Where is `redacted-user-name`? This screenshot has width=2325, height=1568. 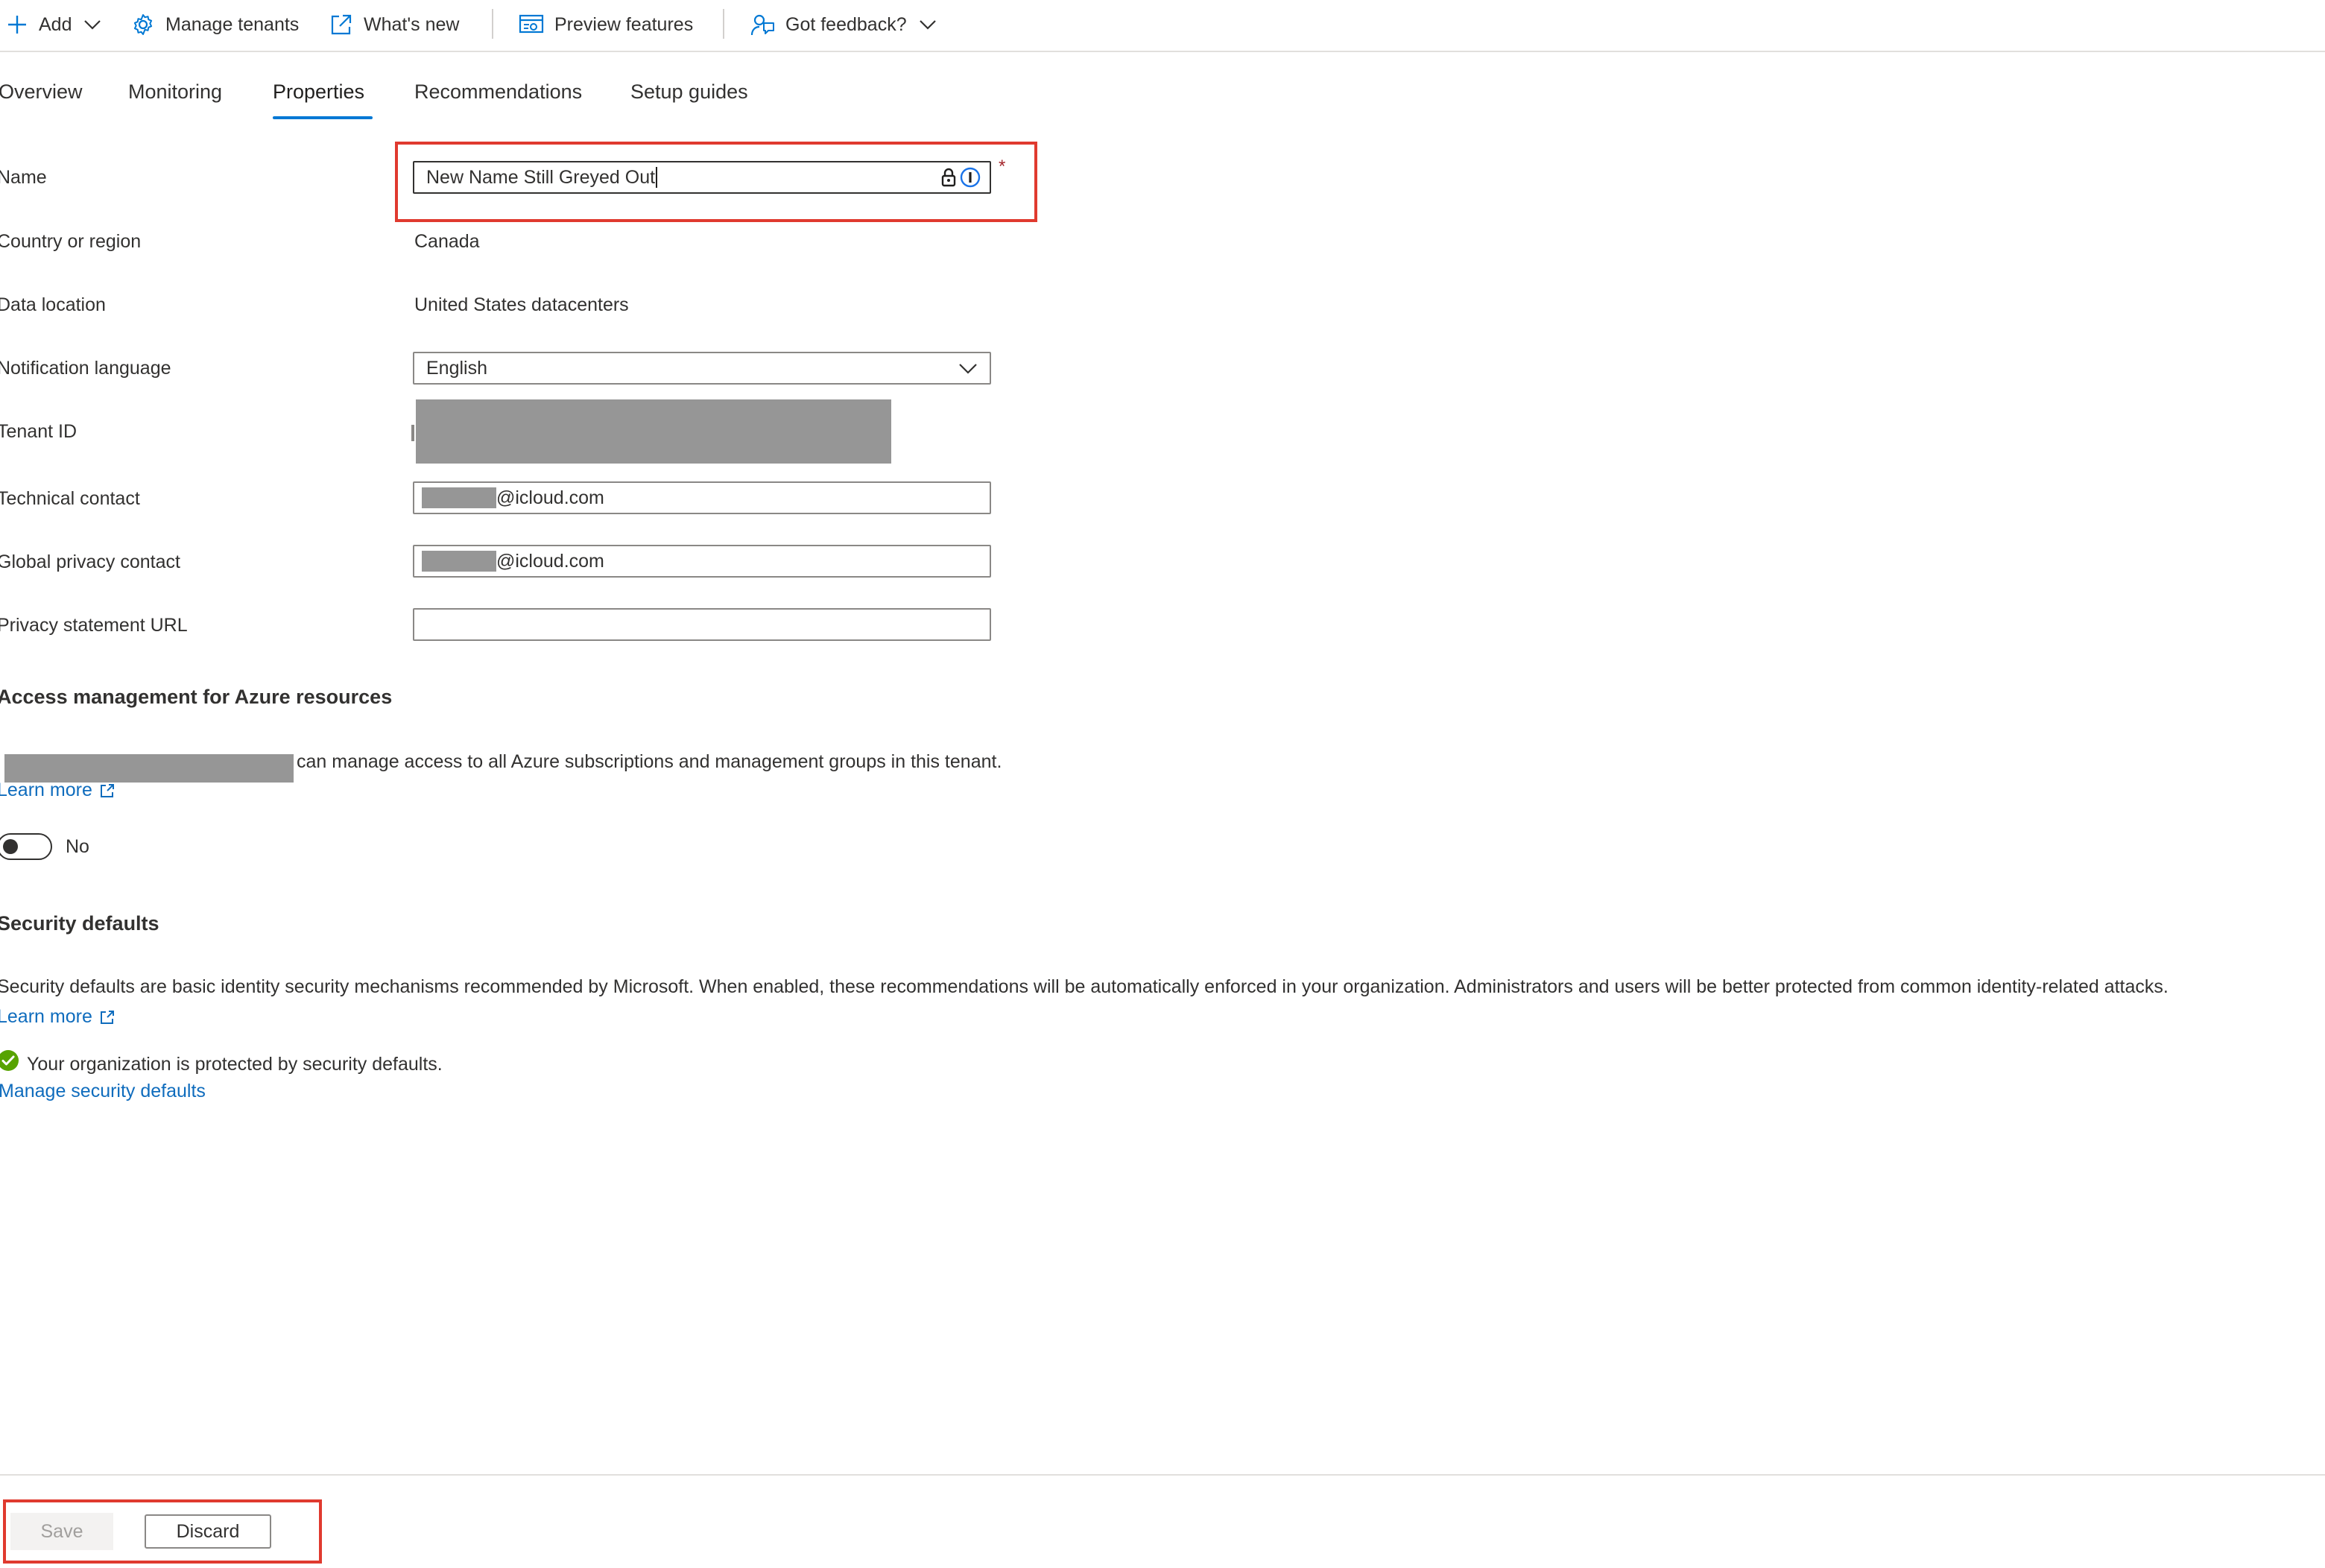 redacted-user-name is located at coordinates (149, 768).